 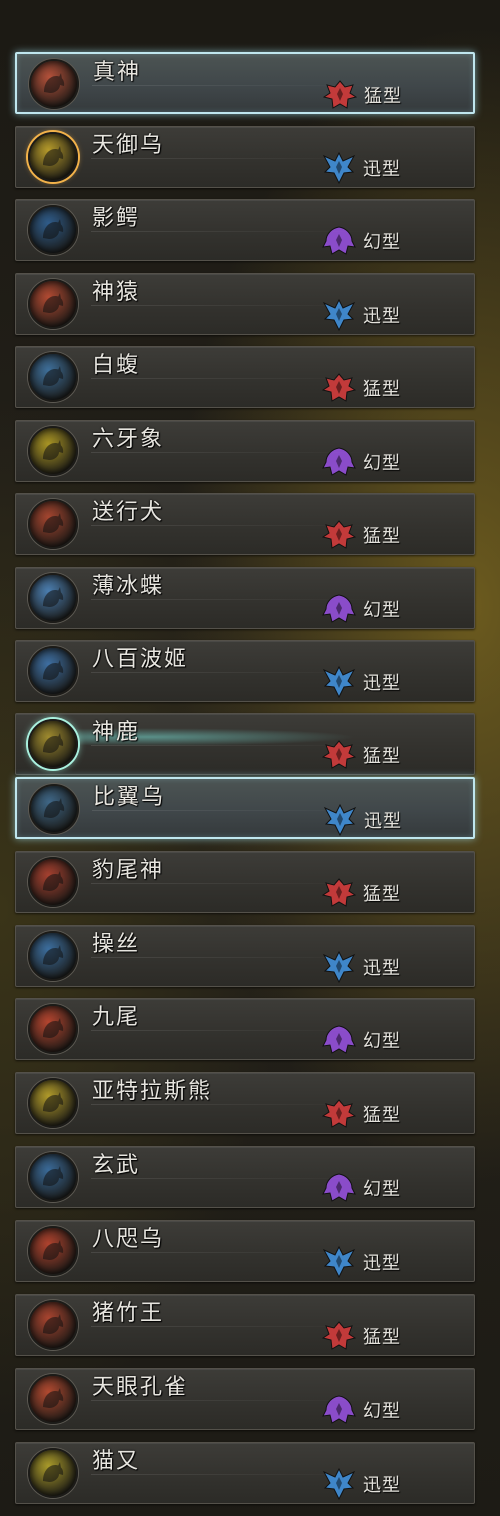 What do you see at coordinates (128, 1313) in the screenshot?
I see `monster-name: 猪竹王` at bounding box center [128, 1313].